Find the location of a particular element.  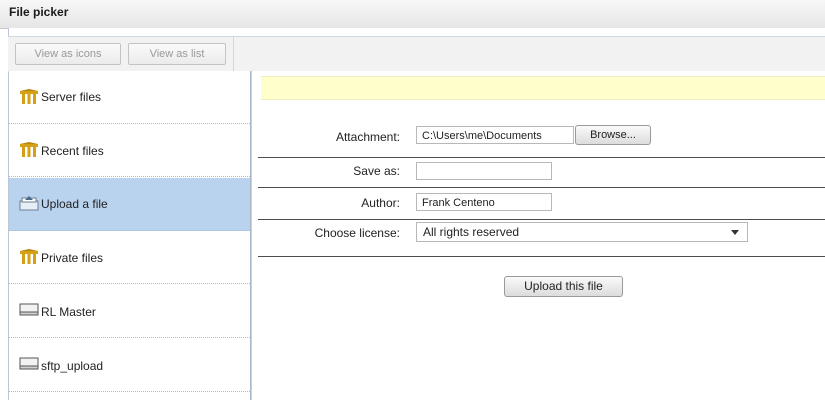

author-input: Frank Centeno is located at coordinates (484, 202).